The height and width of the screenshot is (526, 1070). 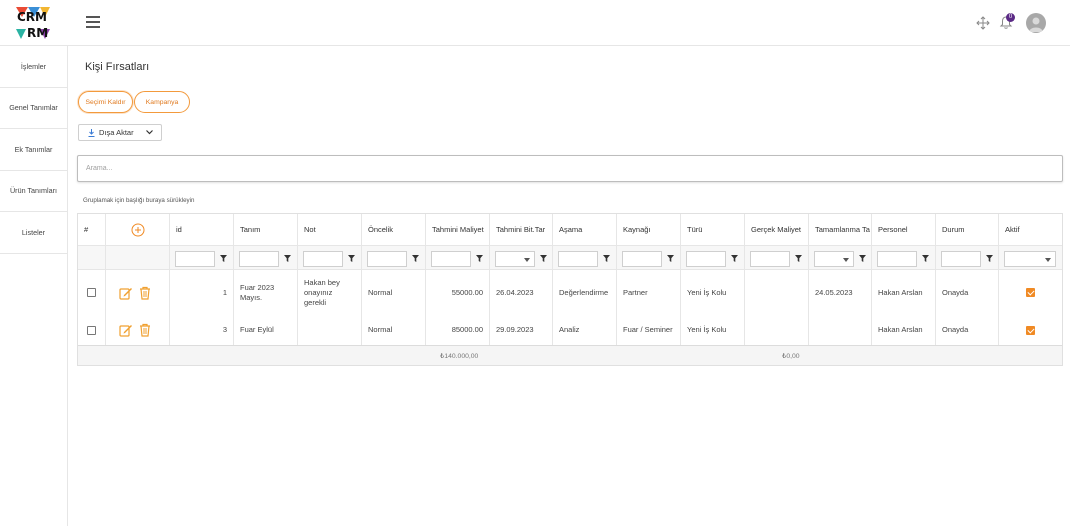 What do you see at coordinates (967, 229) in the screenshot?
I see `column-header-durum: Durum` at bounding box center [967, 229].